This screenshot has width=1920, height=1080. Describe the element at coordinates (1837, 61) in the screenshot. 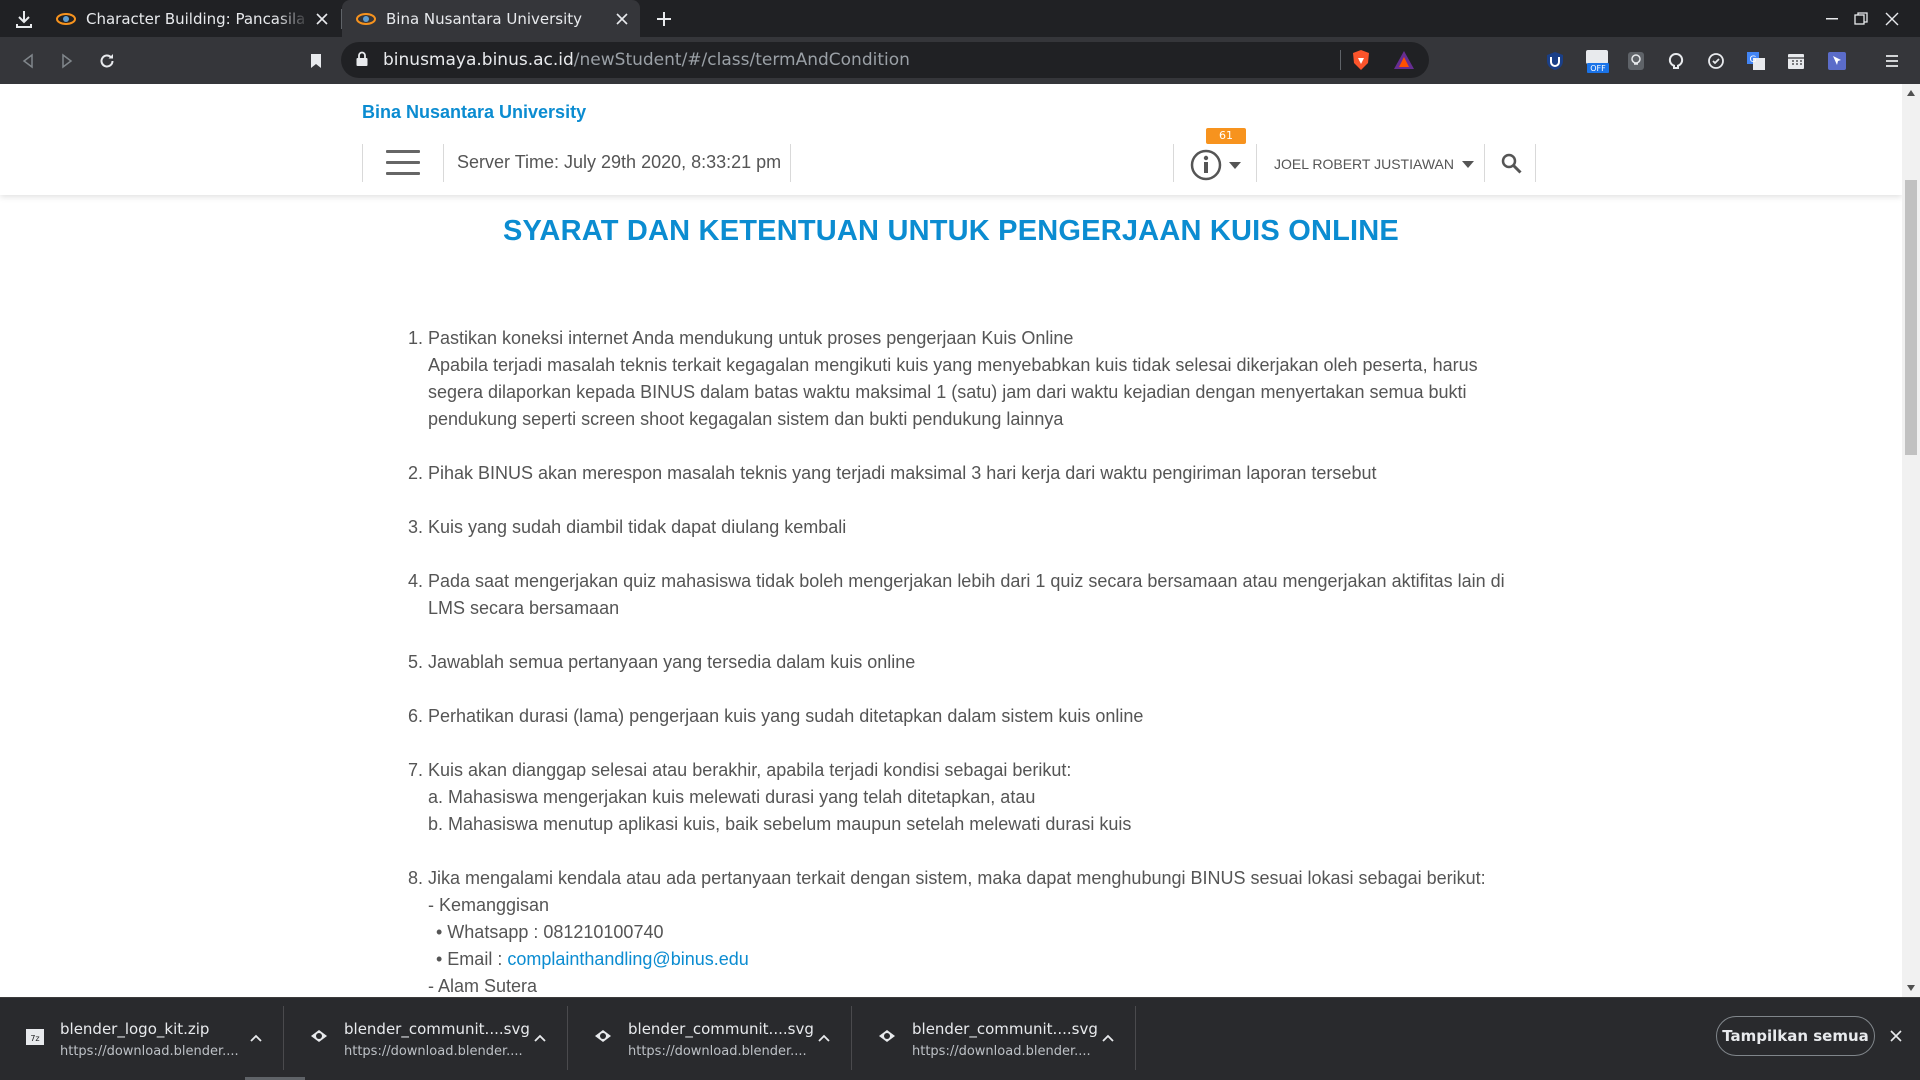

I see `cursor-icon` at that location.